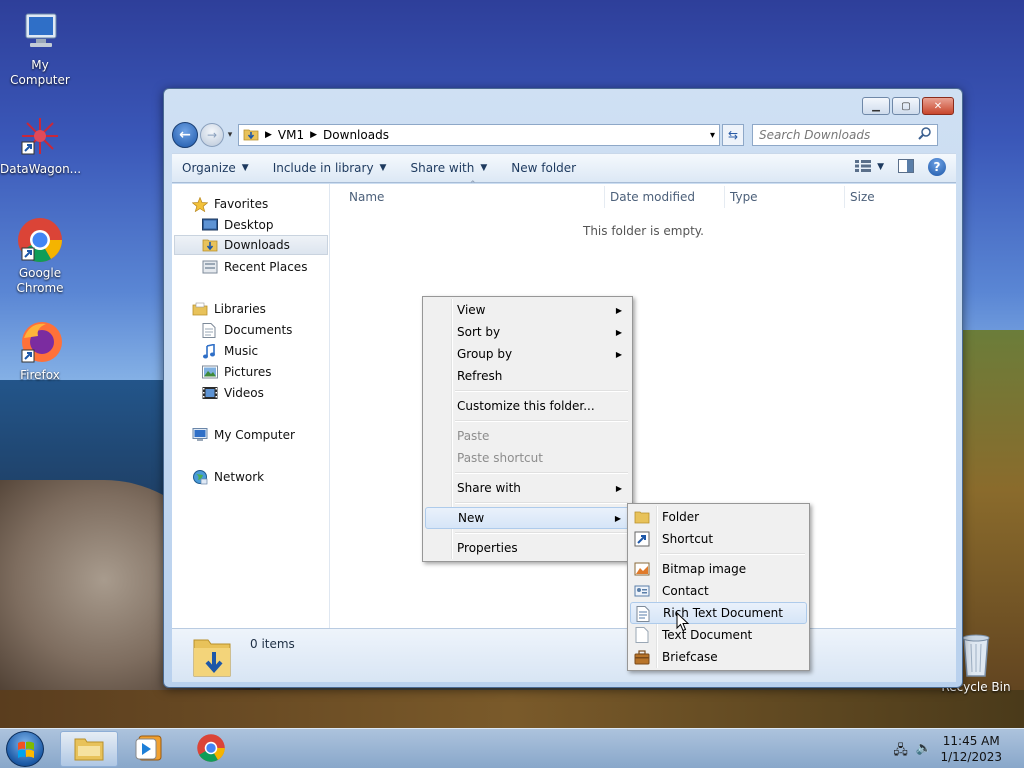 The image size is (1024, 768). Describe the element at coordinates (212, 135) in the screenshot. I see `forward-button: →` at that location.